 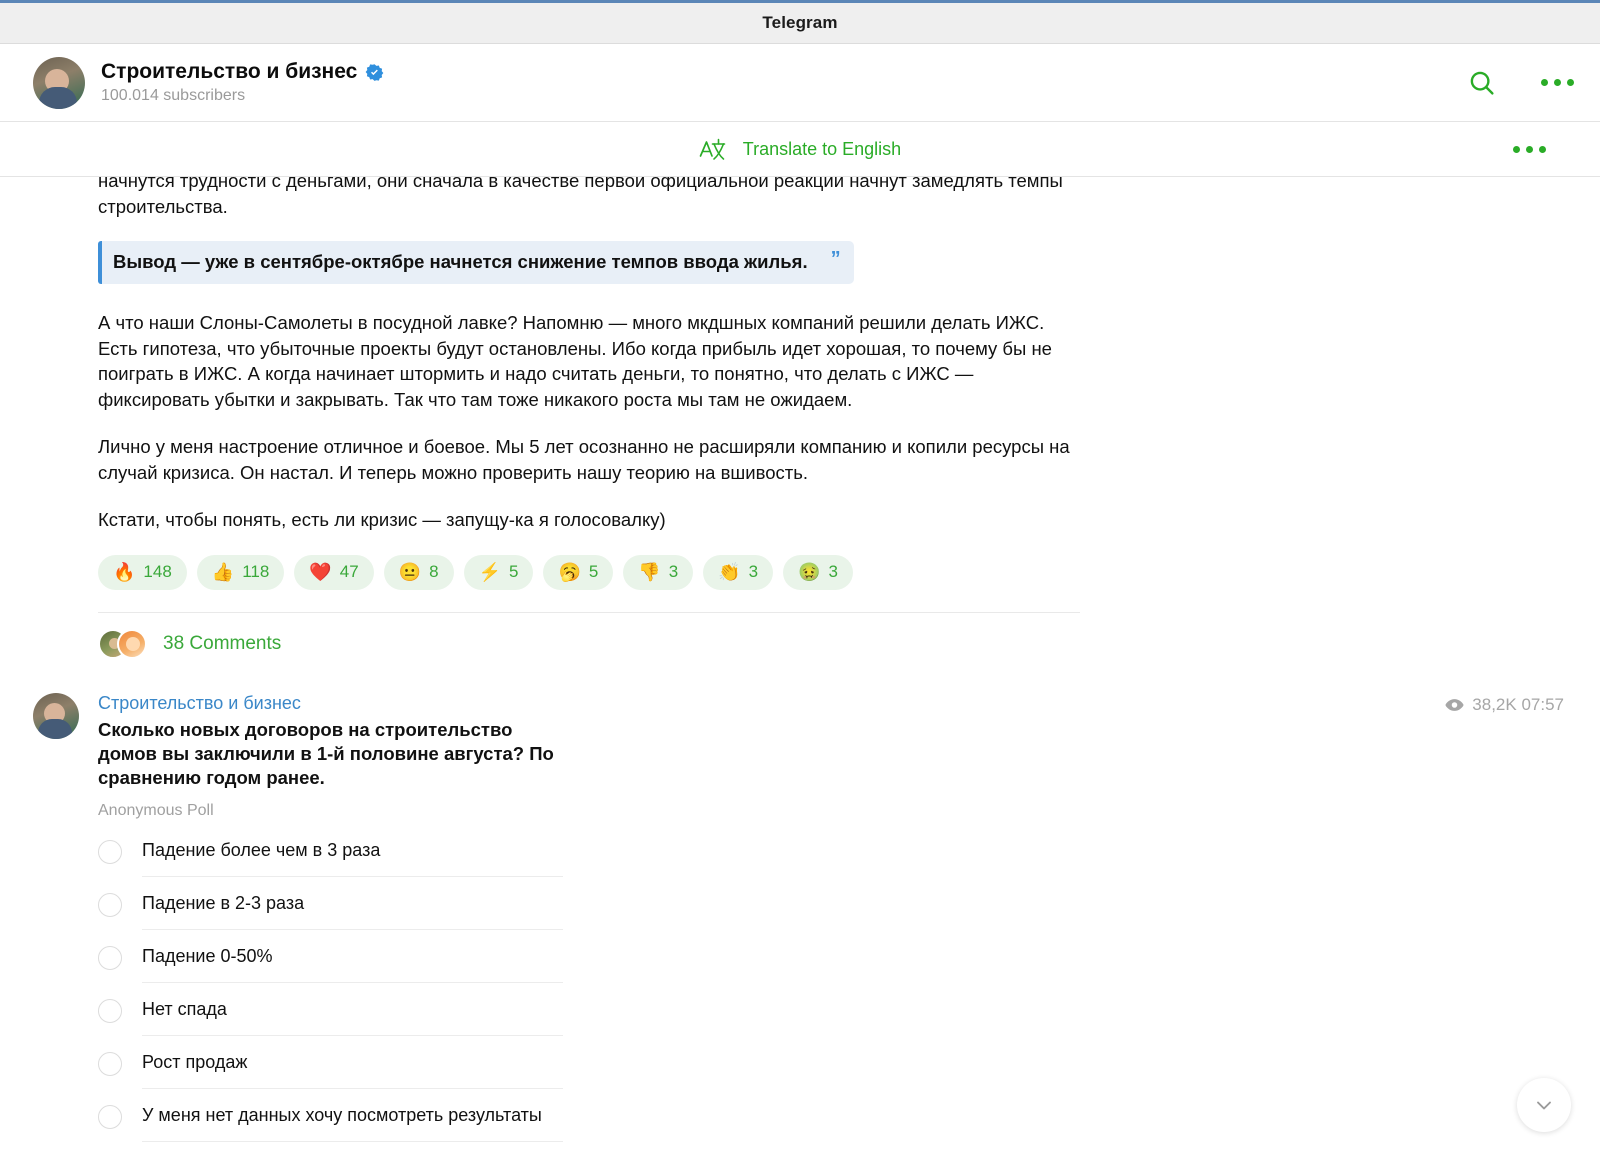 What do you see at coordinates (334, 572) in the screenshot?
I see `reaction-heart: ❤️ 47` at bounding box center [334, 572].